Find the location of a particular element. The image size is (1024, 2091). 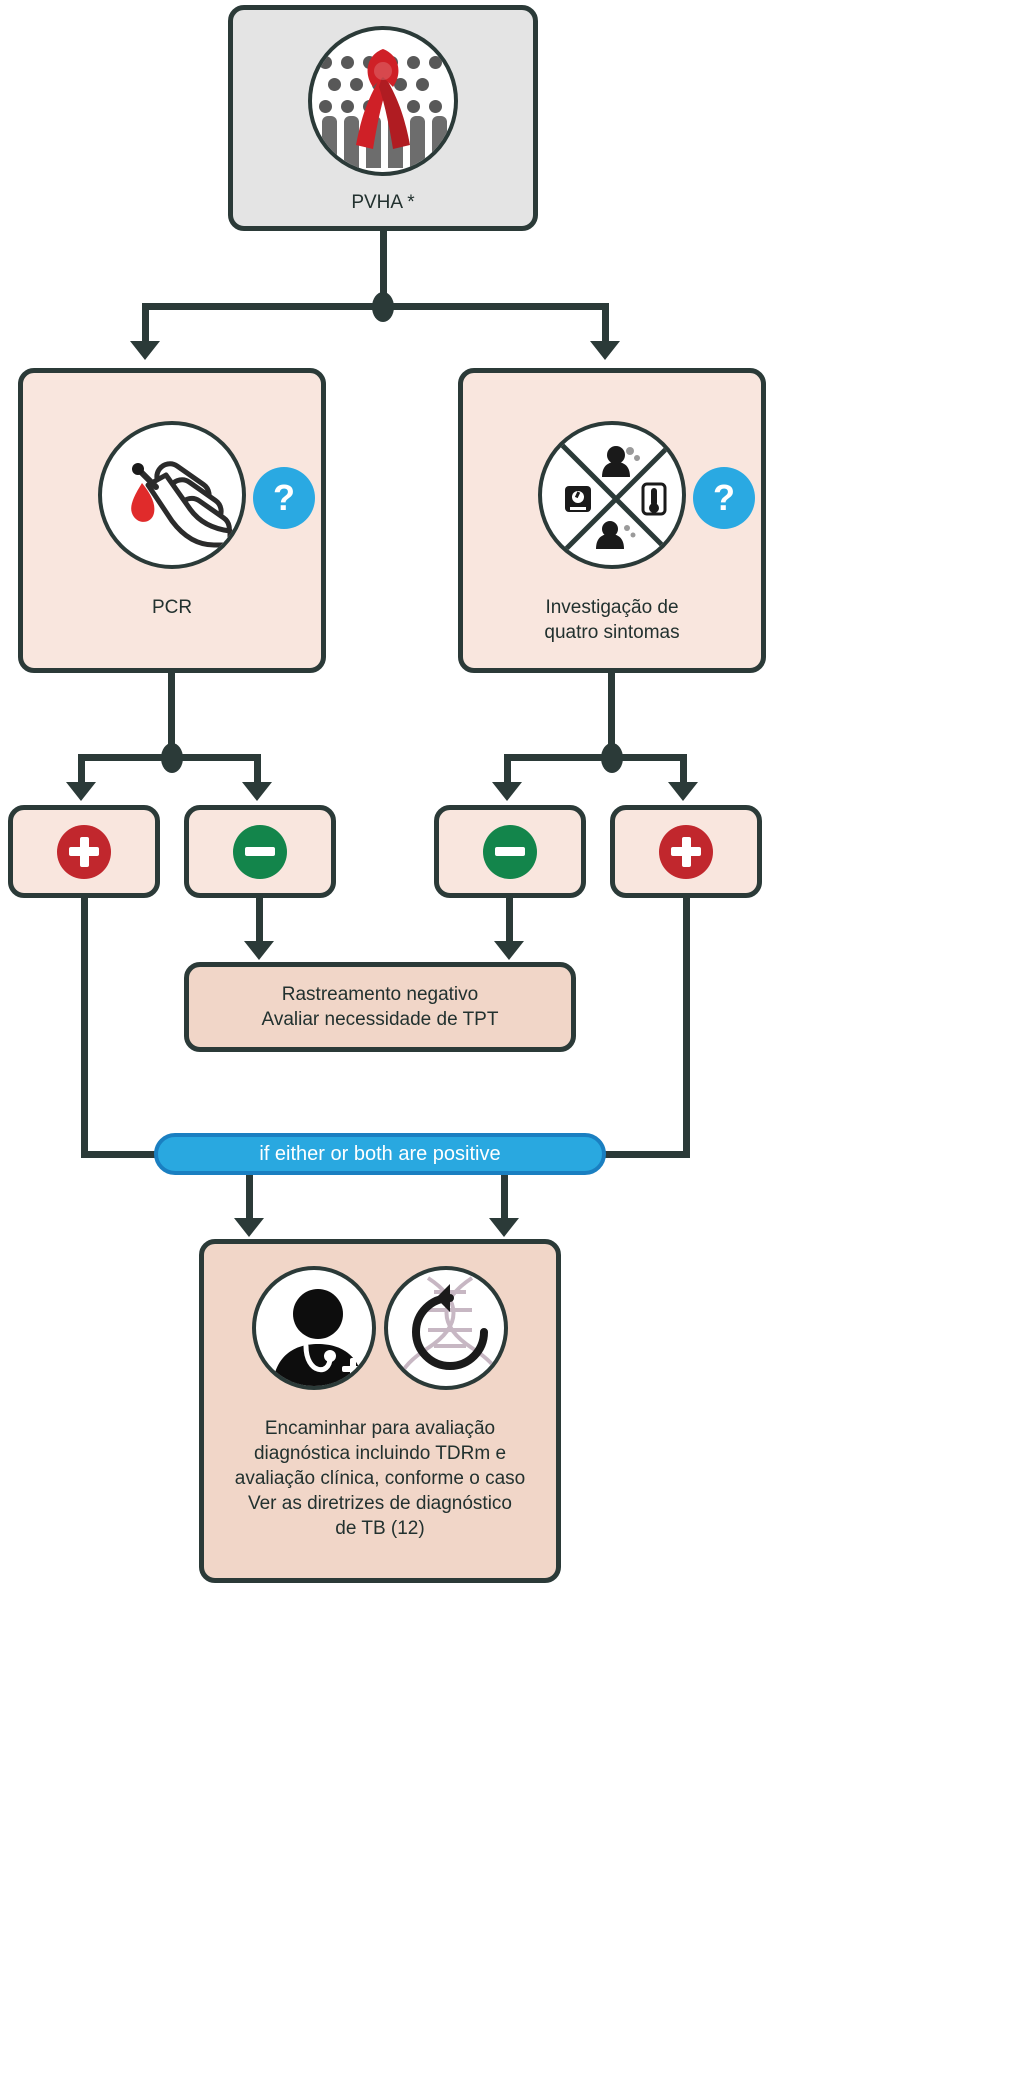

node-pvha: PVHA * is located at coordinates (383, 118).